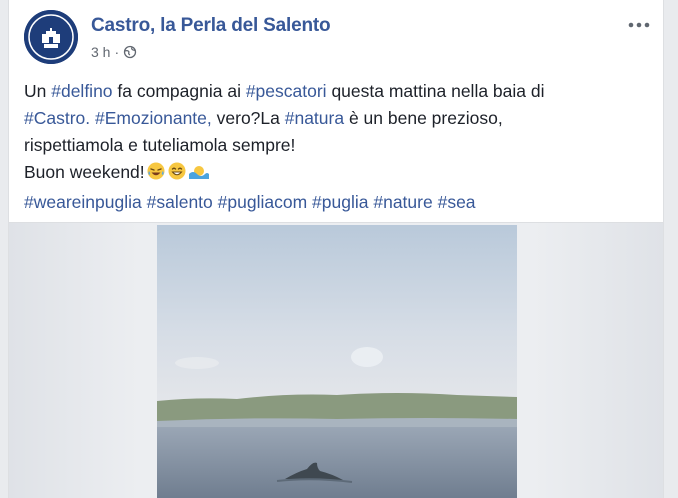 The height and width of the screenshot is (498, 678). I want to click on text-segment: è un bene prezioso,, so click(423, 118).